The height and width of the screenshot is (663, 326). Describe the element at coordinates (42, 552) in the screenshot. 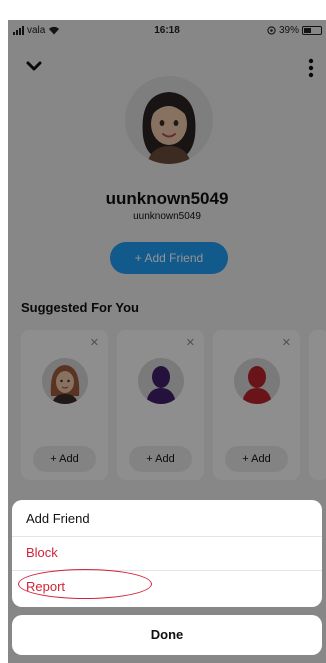

I see `action-block: Block` at that location.